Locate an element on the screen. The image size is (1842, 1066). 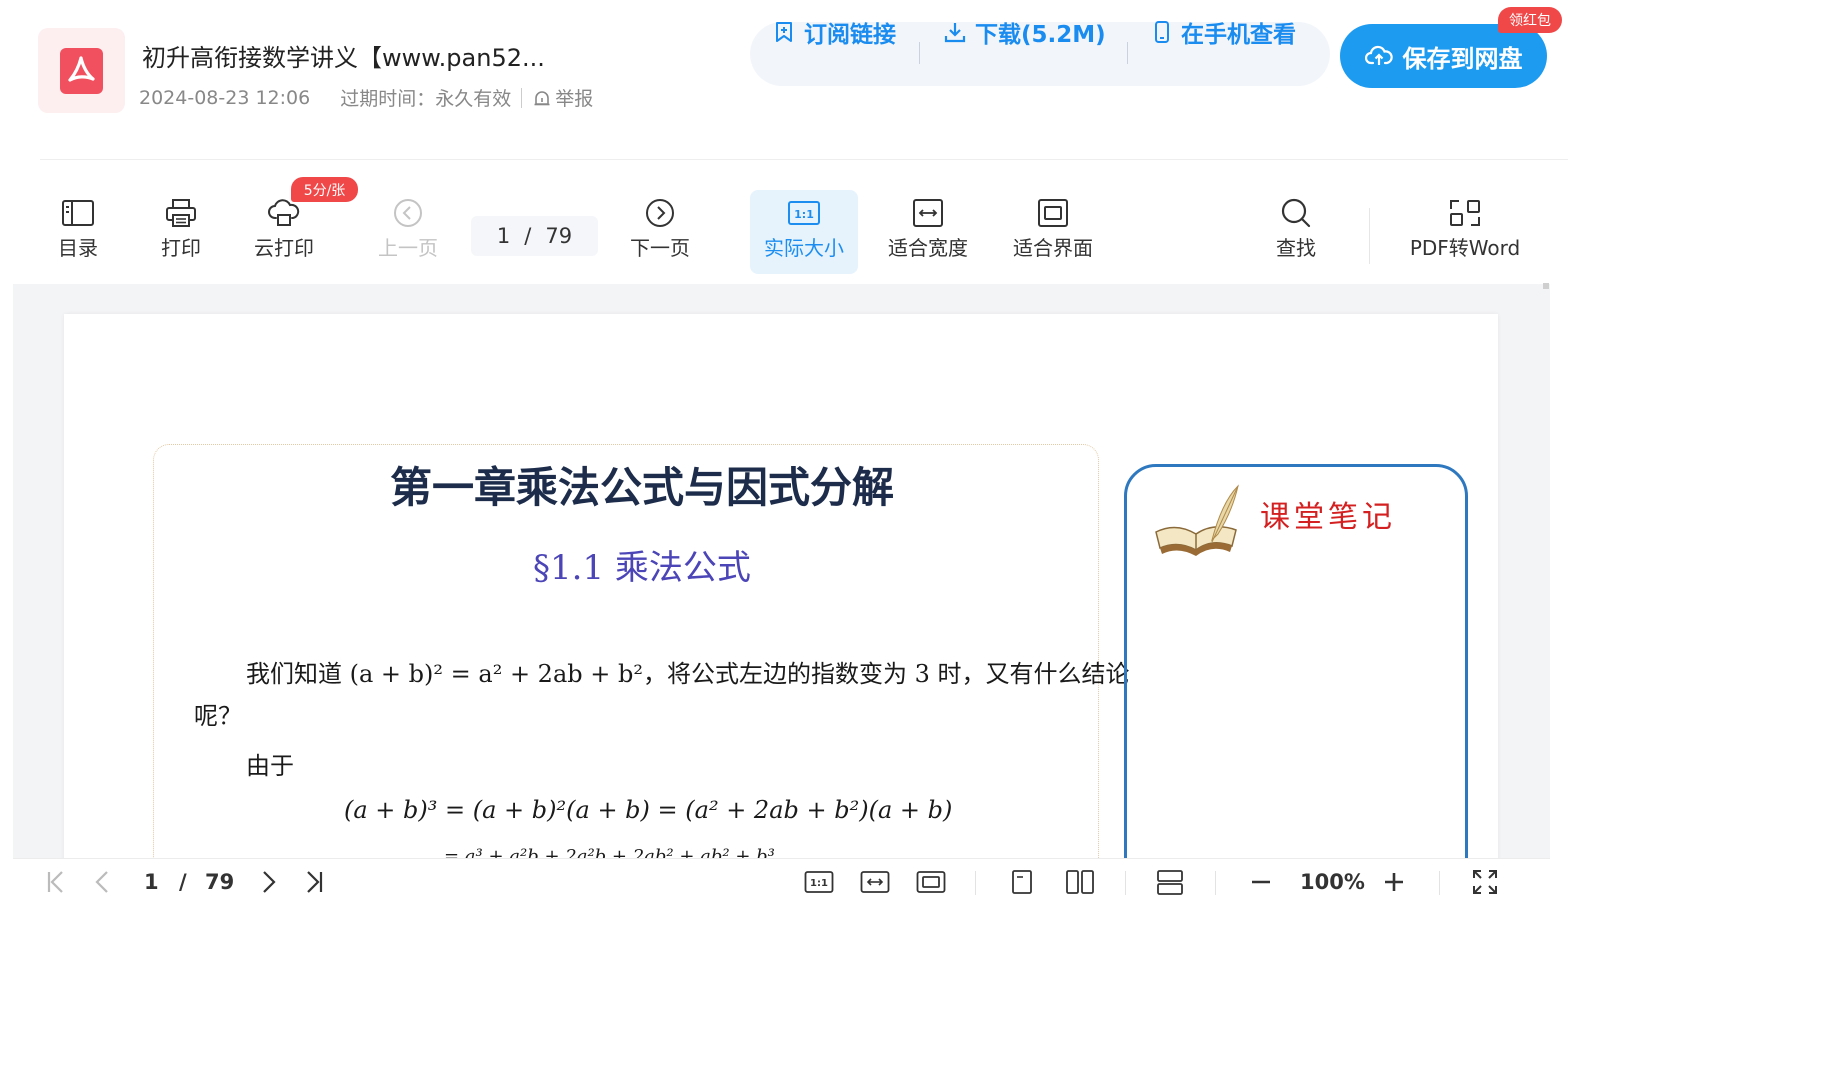
convert-icon is located at coordinates (1465, 213).